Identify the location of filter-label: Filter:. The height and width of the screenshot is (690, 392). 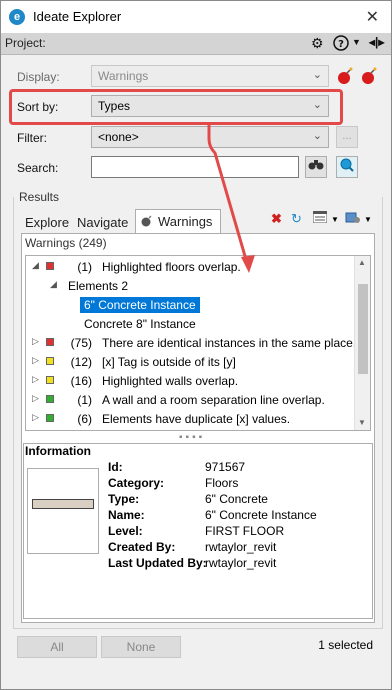
(32, 138).